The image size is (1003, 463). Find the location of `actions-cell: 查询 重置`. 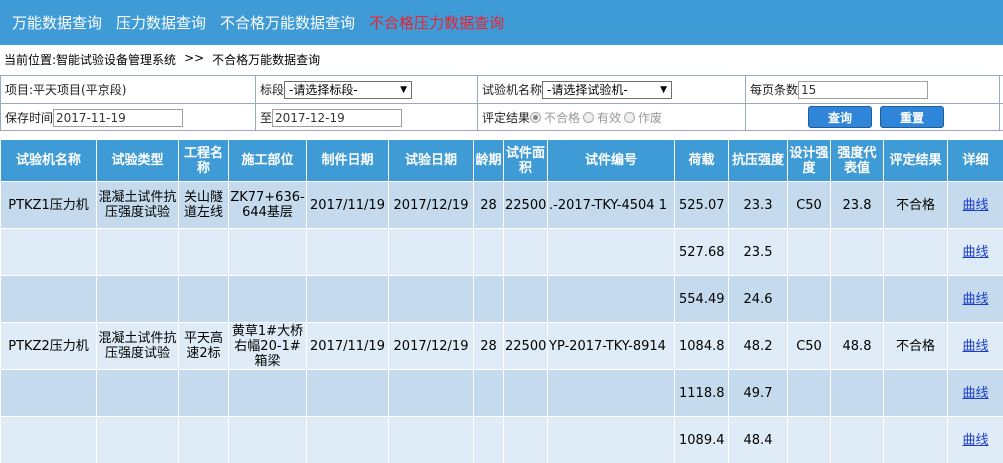

actions-cell: 查询 重置 is located at coordinates (873, 117).